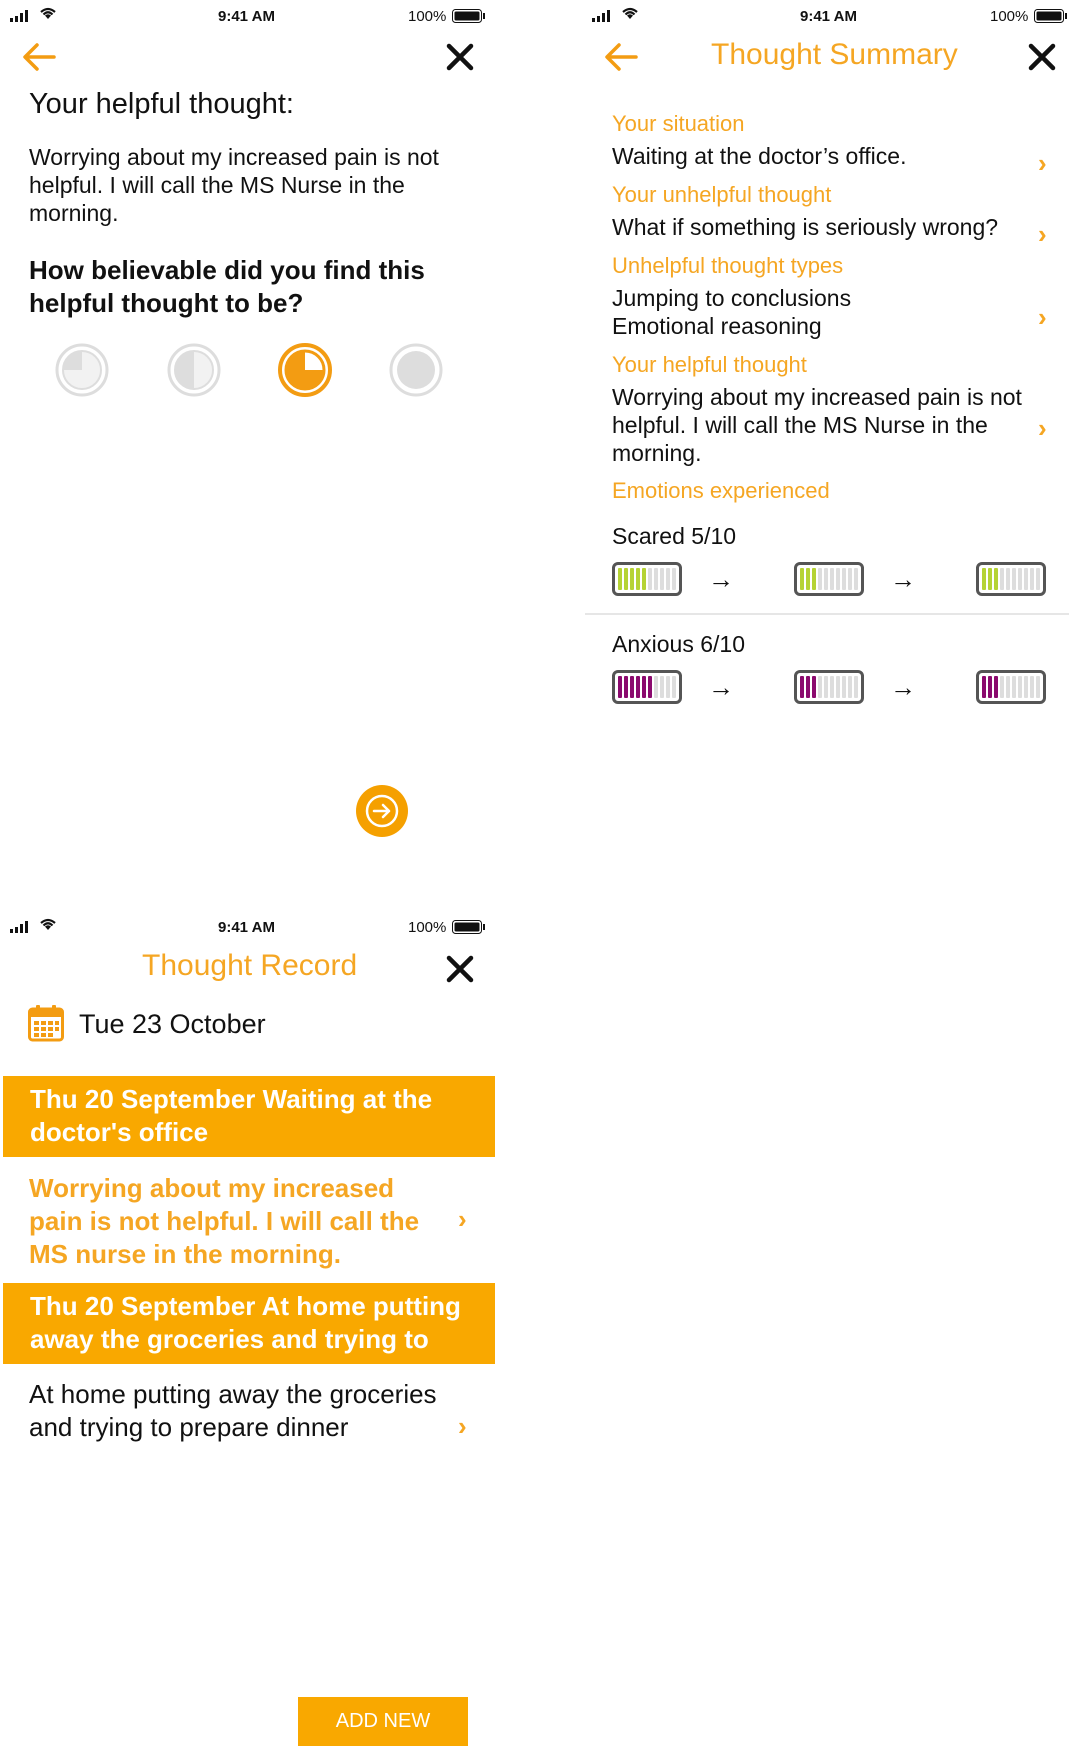 The height and width of the screenshot is (1746, 1069). I want to click on unhelpful-text: What if something is seriously wrong?, so click(805, 227).